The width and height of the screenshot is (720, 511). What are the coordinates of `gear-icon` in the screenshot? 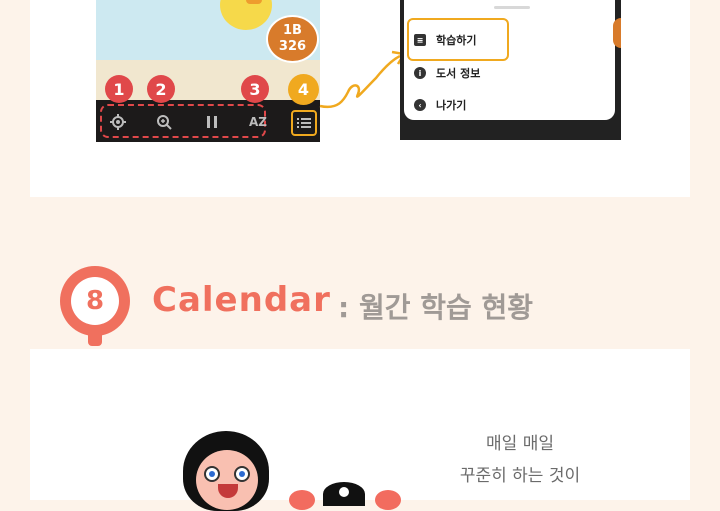 It's located at (118, 122).